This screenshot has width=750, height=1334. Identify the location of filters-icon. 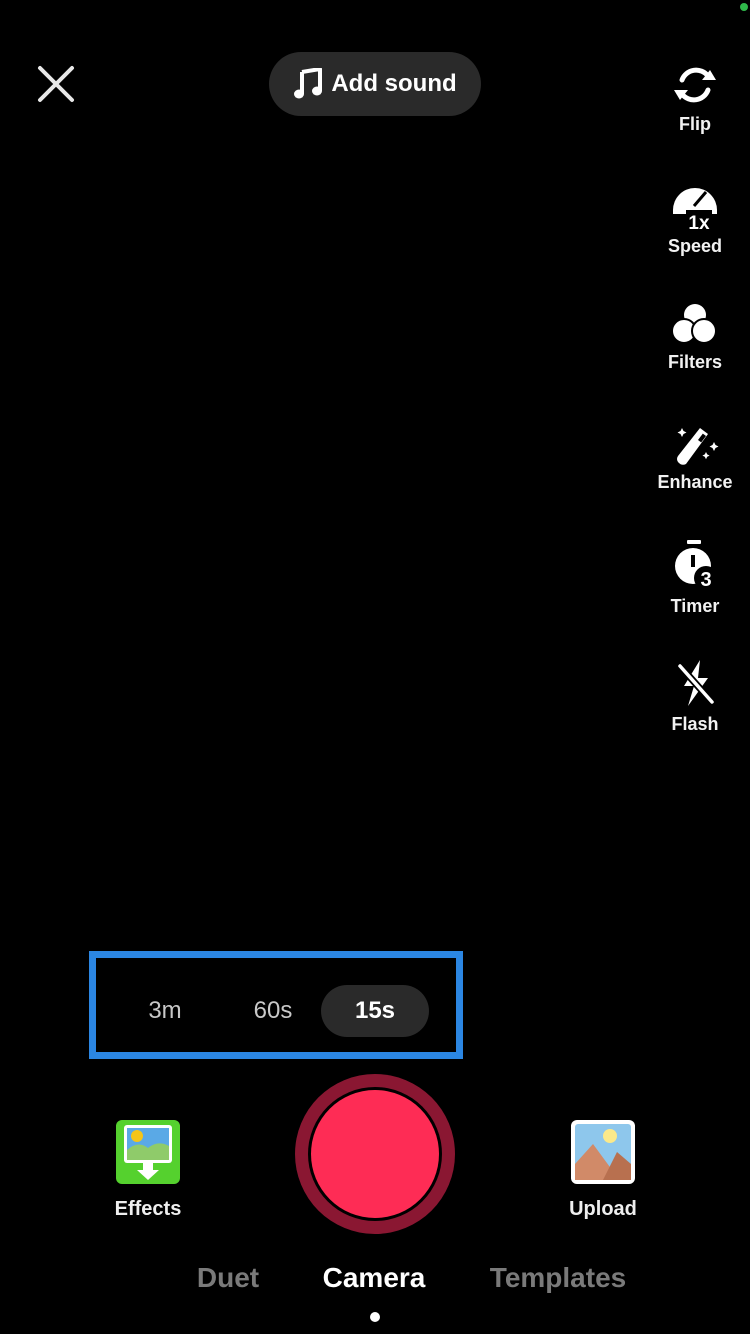
(694, 324).